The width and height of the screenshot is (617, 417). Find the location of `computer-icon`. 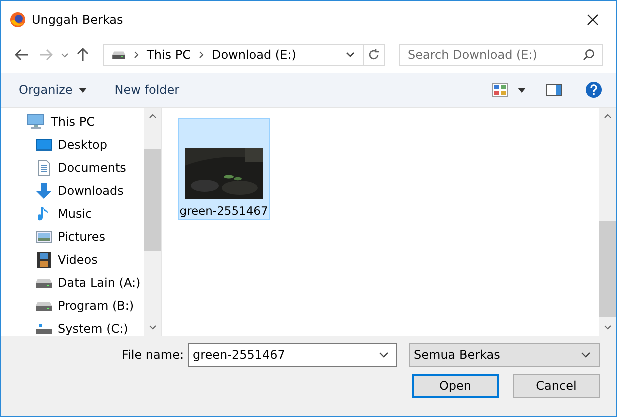

computer-icon is located at coordinates (36, 122).